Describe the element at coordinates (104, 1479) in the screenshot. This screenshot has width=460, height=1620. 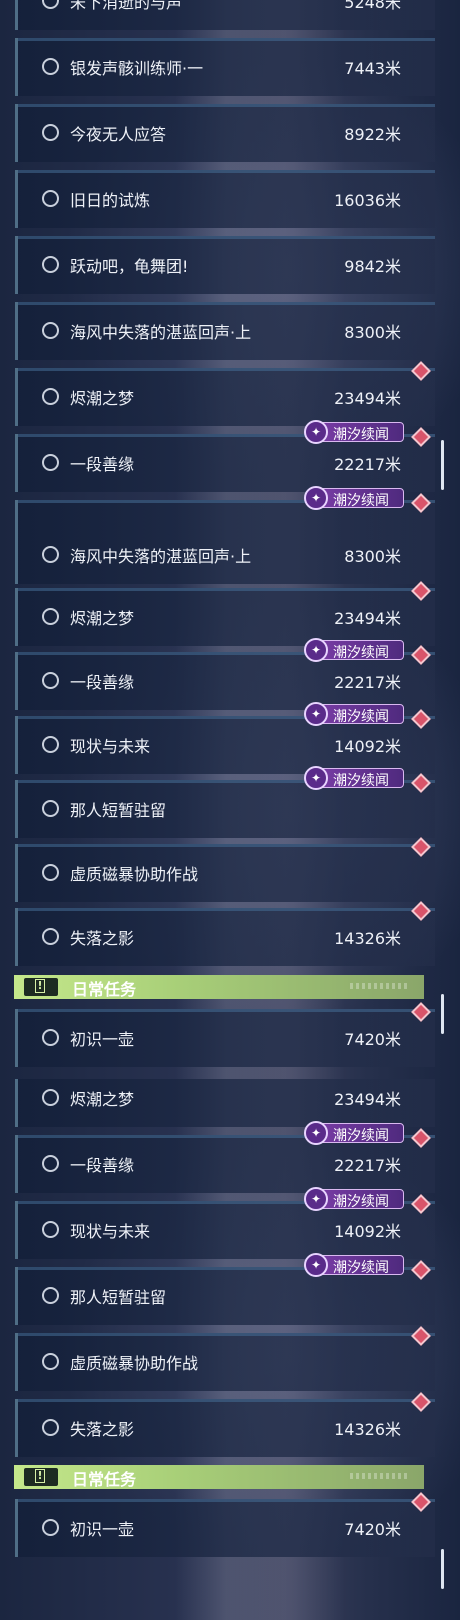
I see `daily-header-label: 日常任务` at that location.